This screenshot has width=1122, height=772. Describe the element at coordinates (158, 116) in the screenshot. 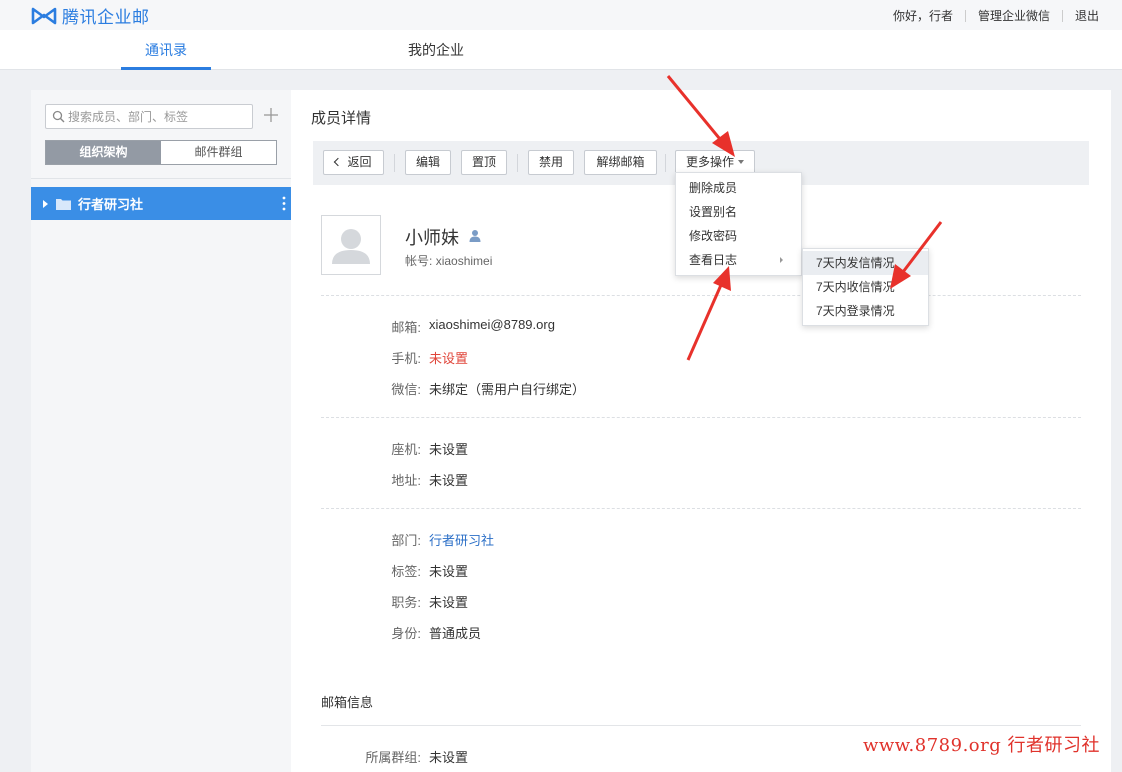

I see `search-input` at that location.